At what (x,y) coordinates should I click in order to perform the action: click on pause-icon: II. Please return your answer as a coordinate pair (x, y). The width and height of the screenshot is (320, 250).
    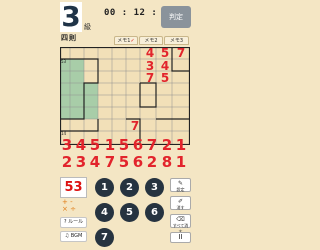
    Looking at the image, I should click on (180, 237).